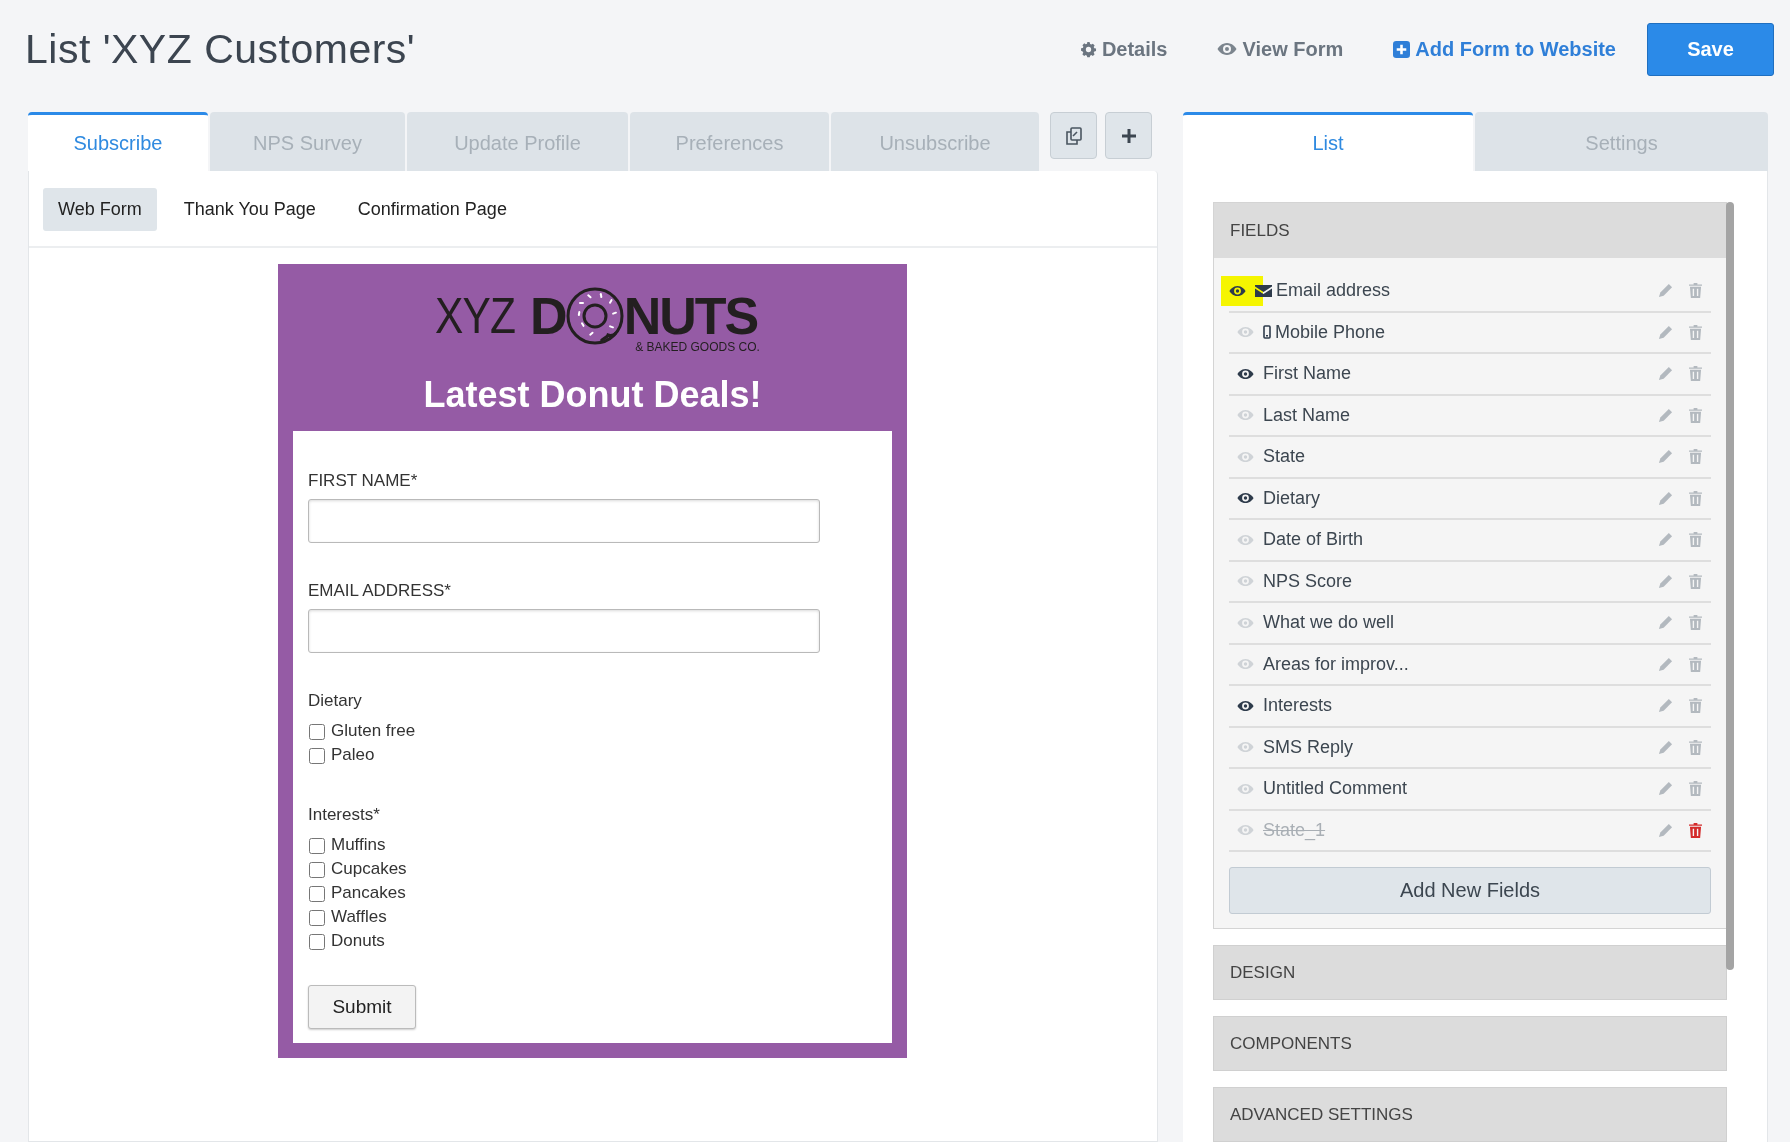 This screenshot has height=1142, width=1790. What do you see at coordinates (1710, 49) in the screenshot?
I see `save-button: Save` at bounding box center [1710, 49].